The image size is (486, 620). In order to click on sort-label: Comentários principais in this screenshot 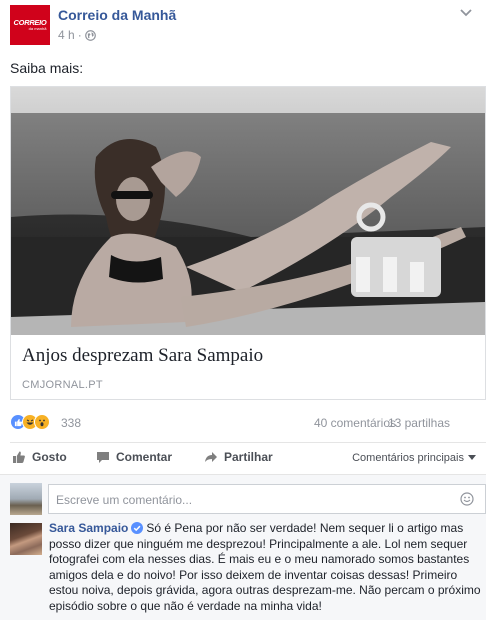, I will do `click(408, 458)`.